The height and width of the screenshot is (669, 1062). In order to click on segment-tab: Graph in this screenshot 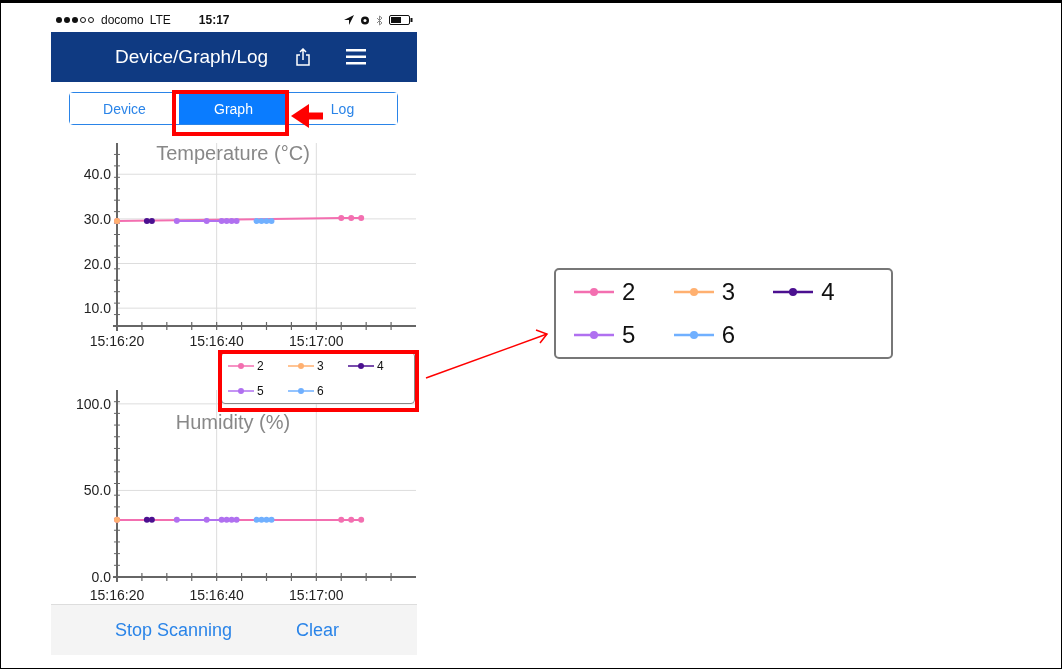, I will do `click(233, 108)`.